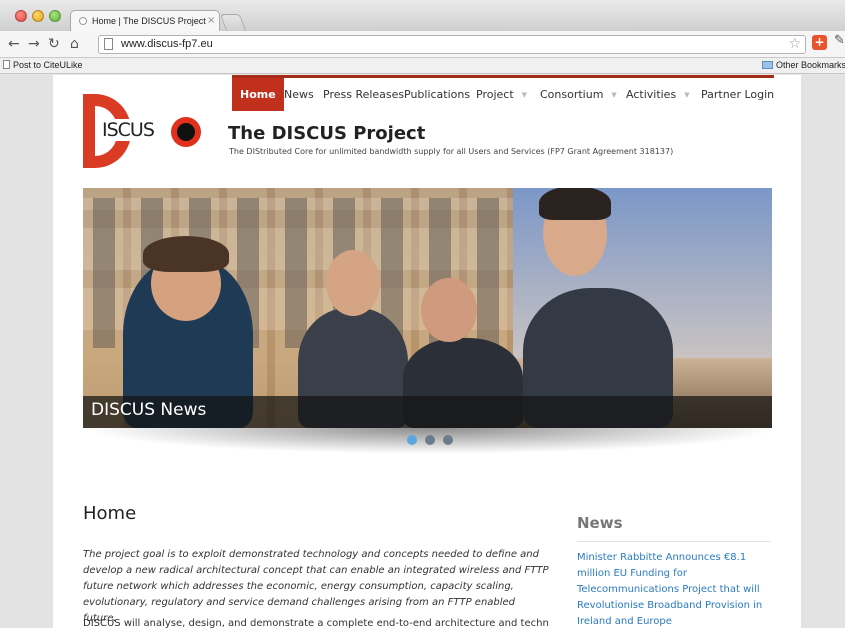 The height and width of the screenshot is (628, 845). What do you see at coordinates (258, 94) in the screenshot?
I see `nav-home: Home` at bounding box center [258, 94].